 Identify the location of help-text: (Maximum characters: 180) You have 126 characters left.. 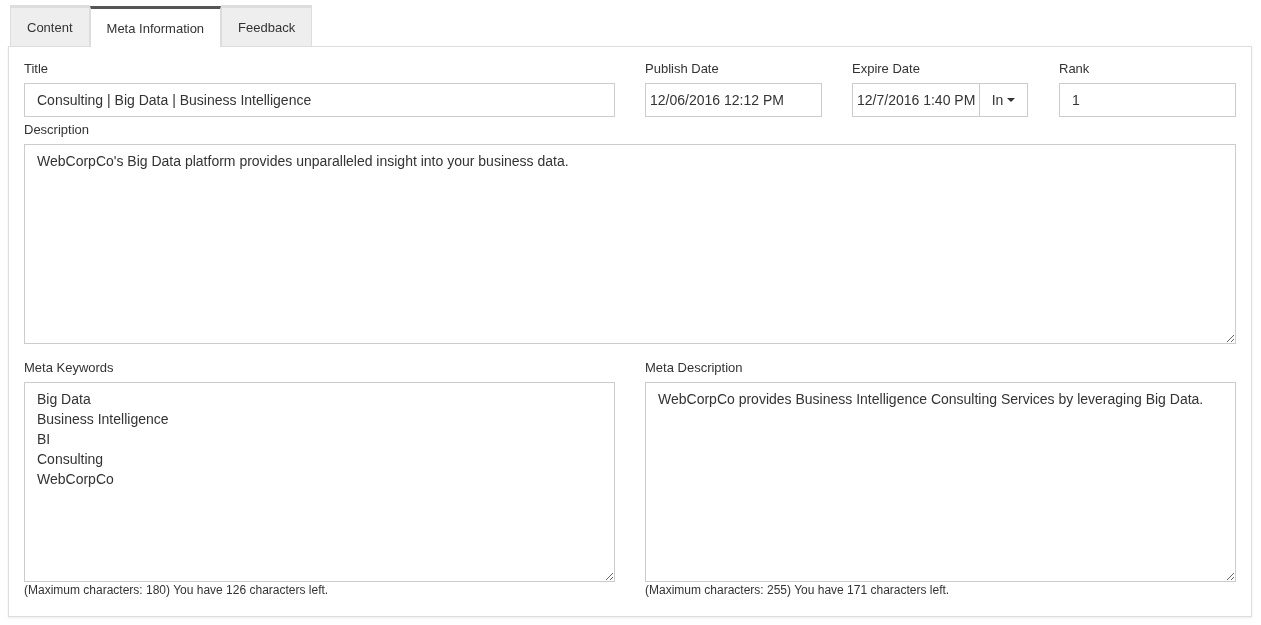
(177, 590).